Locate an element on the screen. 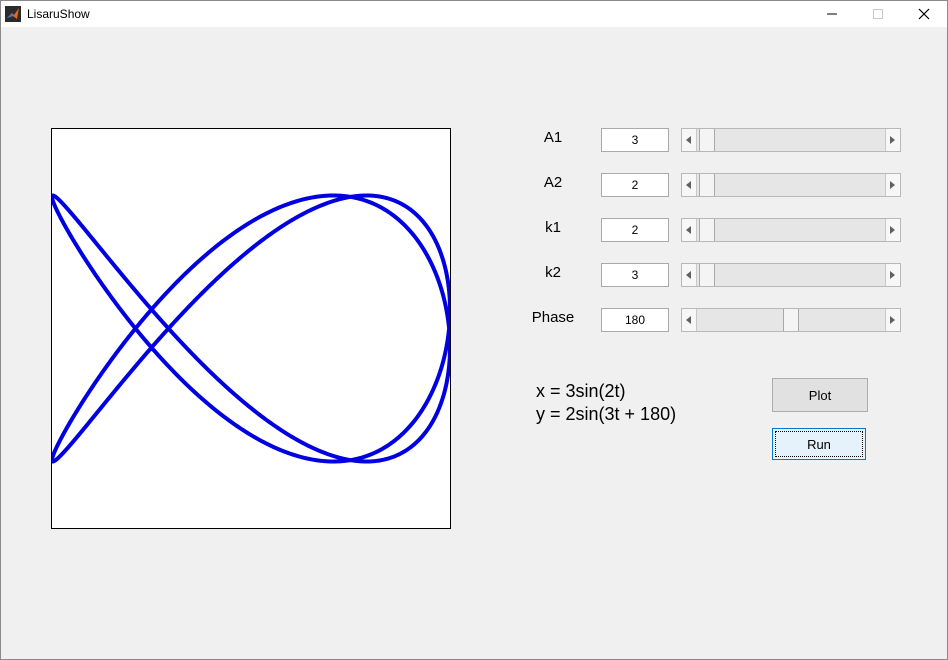 Image resolution: width=948 pixels, height=660 pixels. a1-slider is located at coordinates (791, 140).